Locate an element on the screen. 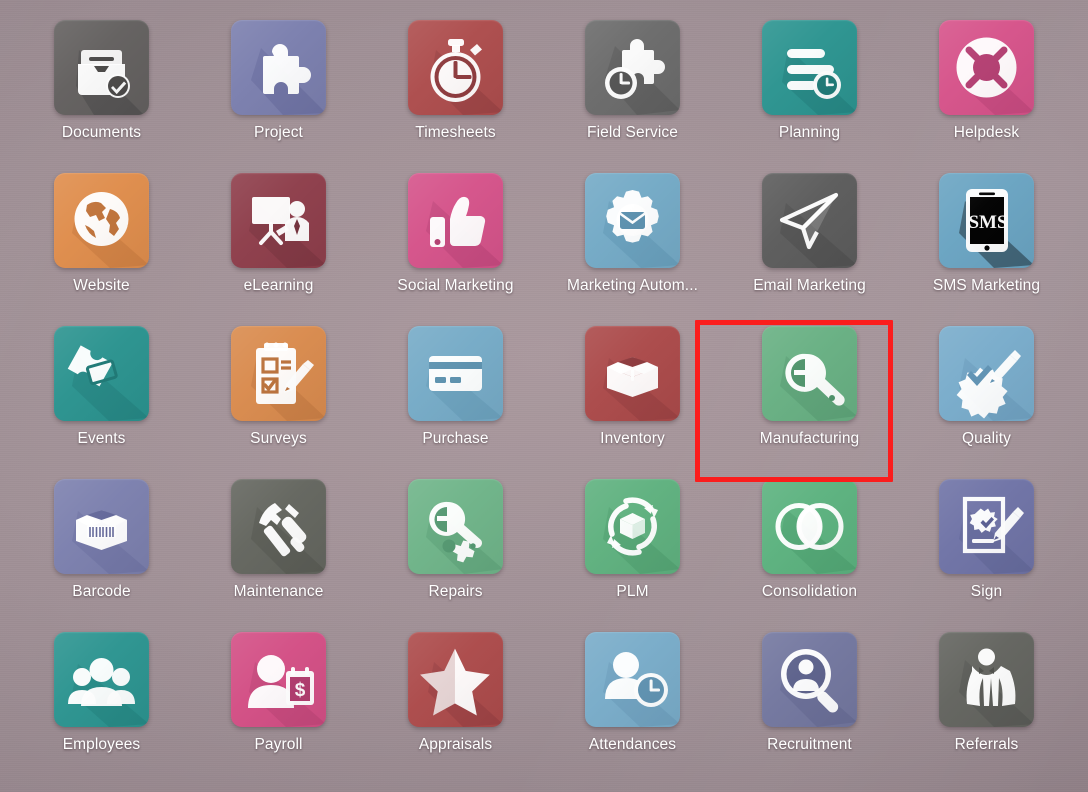  app-label: Recruitment is located at coordinates (809, 744).